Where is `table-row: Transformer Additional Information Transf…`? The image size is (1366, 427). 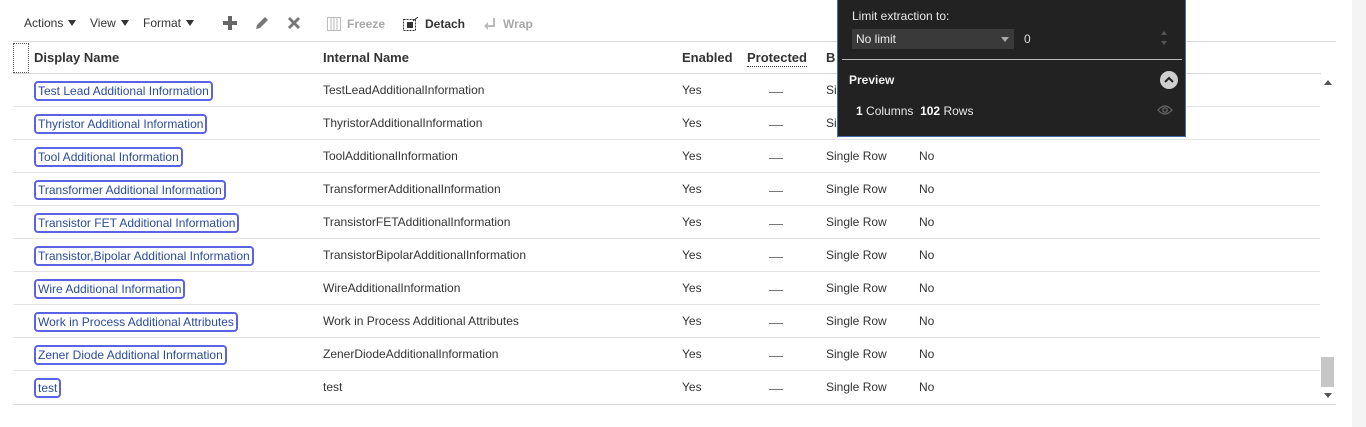 table-row: Transformer Additional Information Transf… is located at coordinates (667, 189).